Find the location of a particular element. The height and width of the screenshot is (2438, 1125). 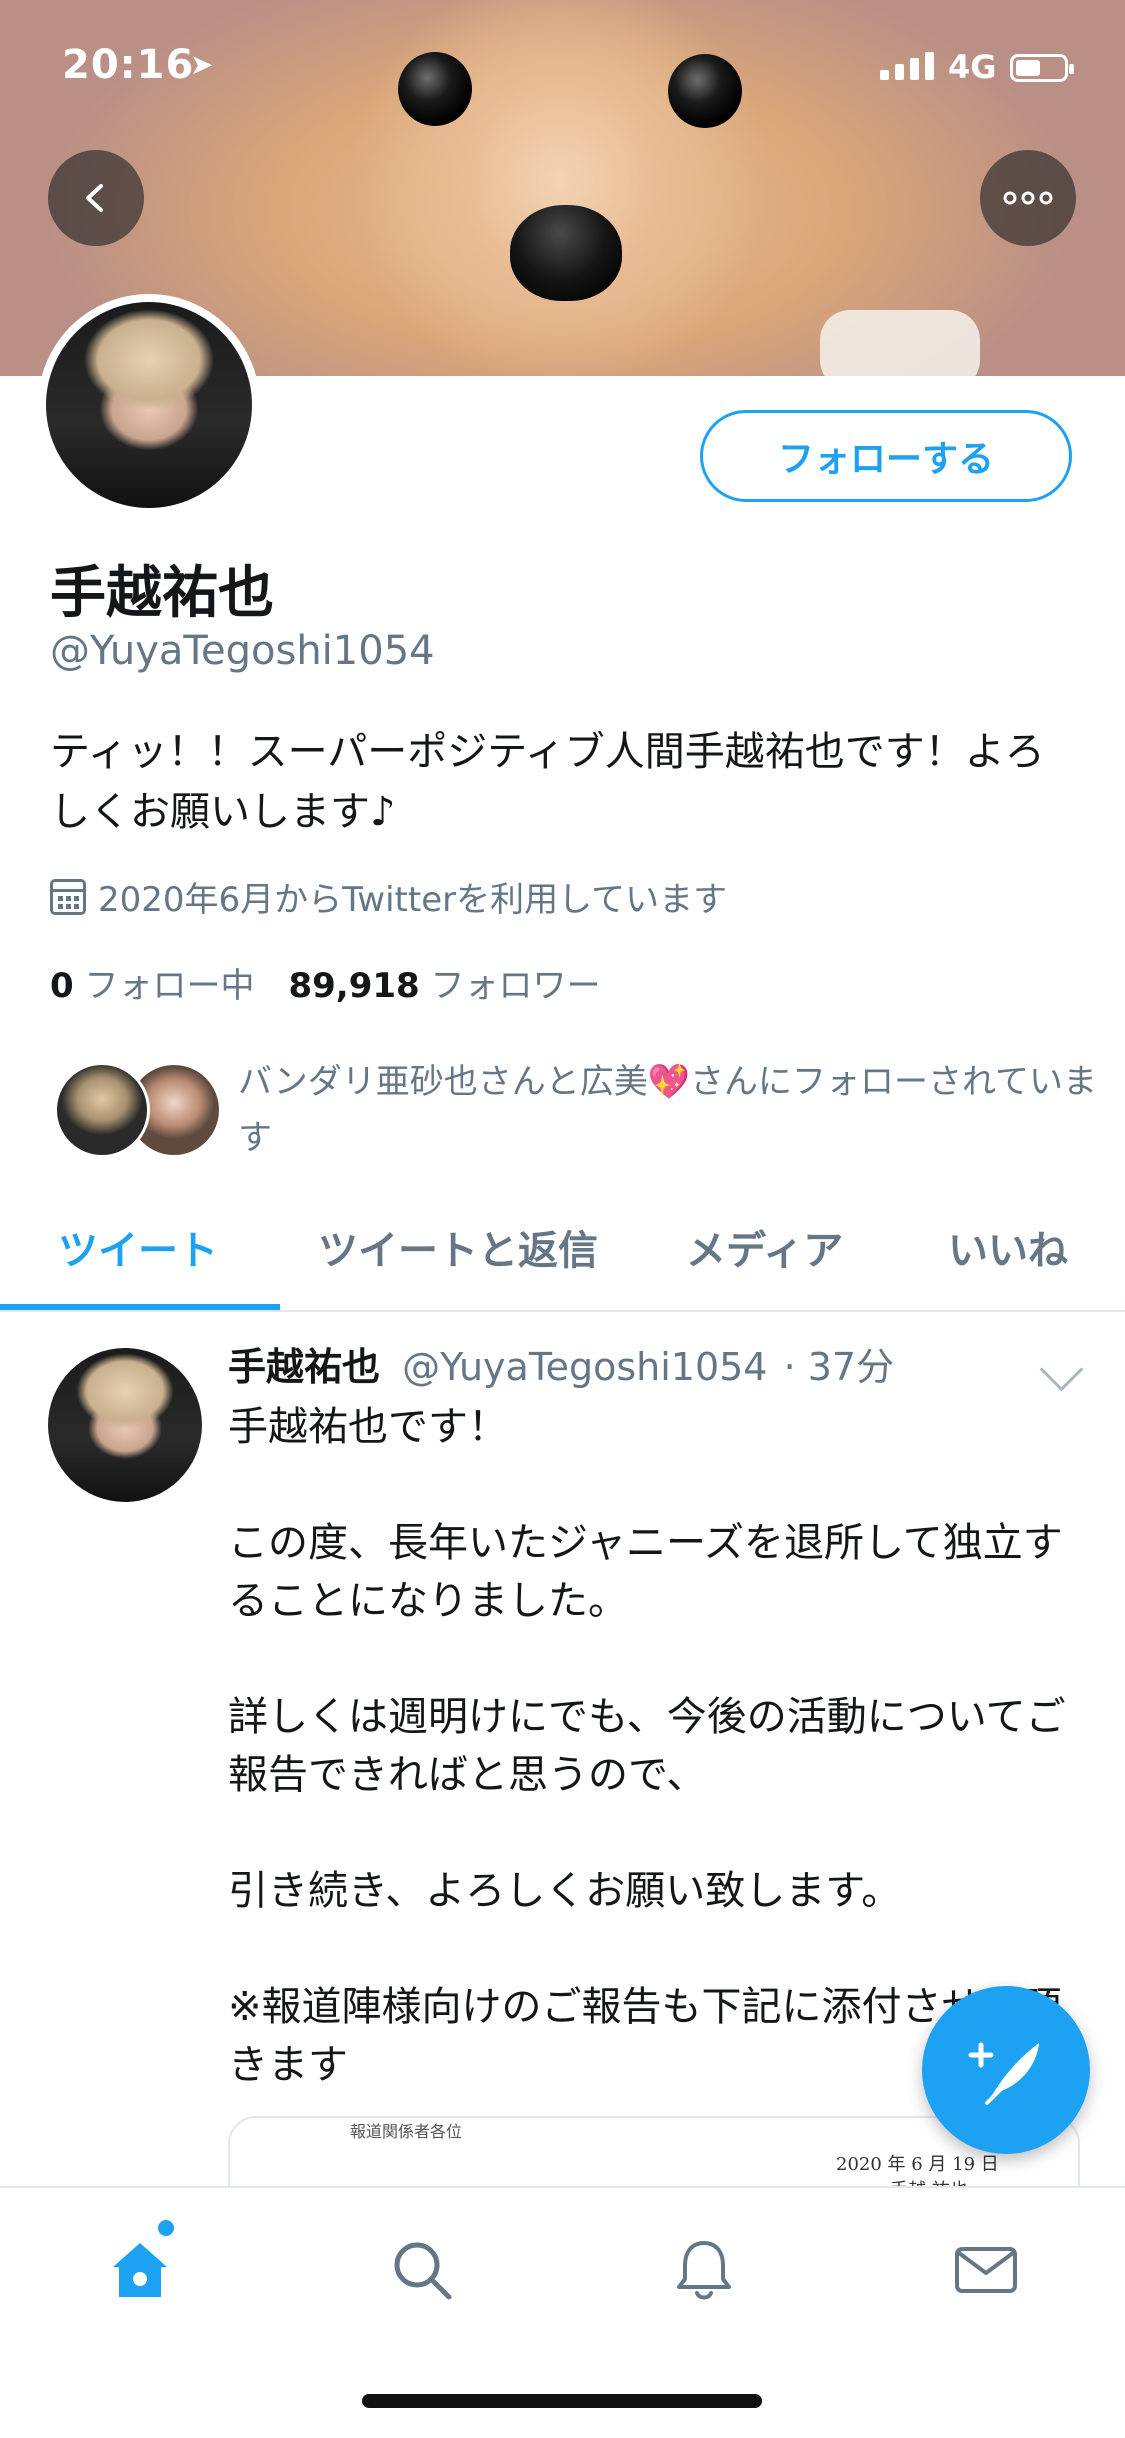

battery-icon is located at coordinates (1042, 68).